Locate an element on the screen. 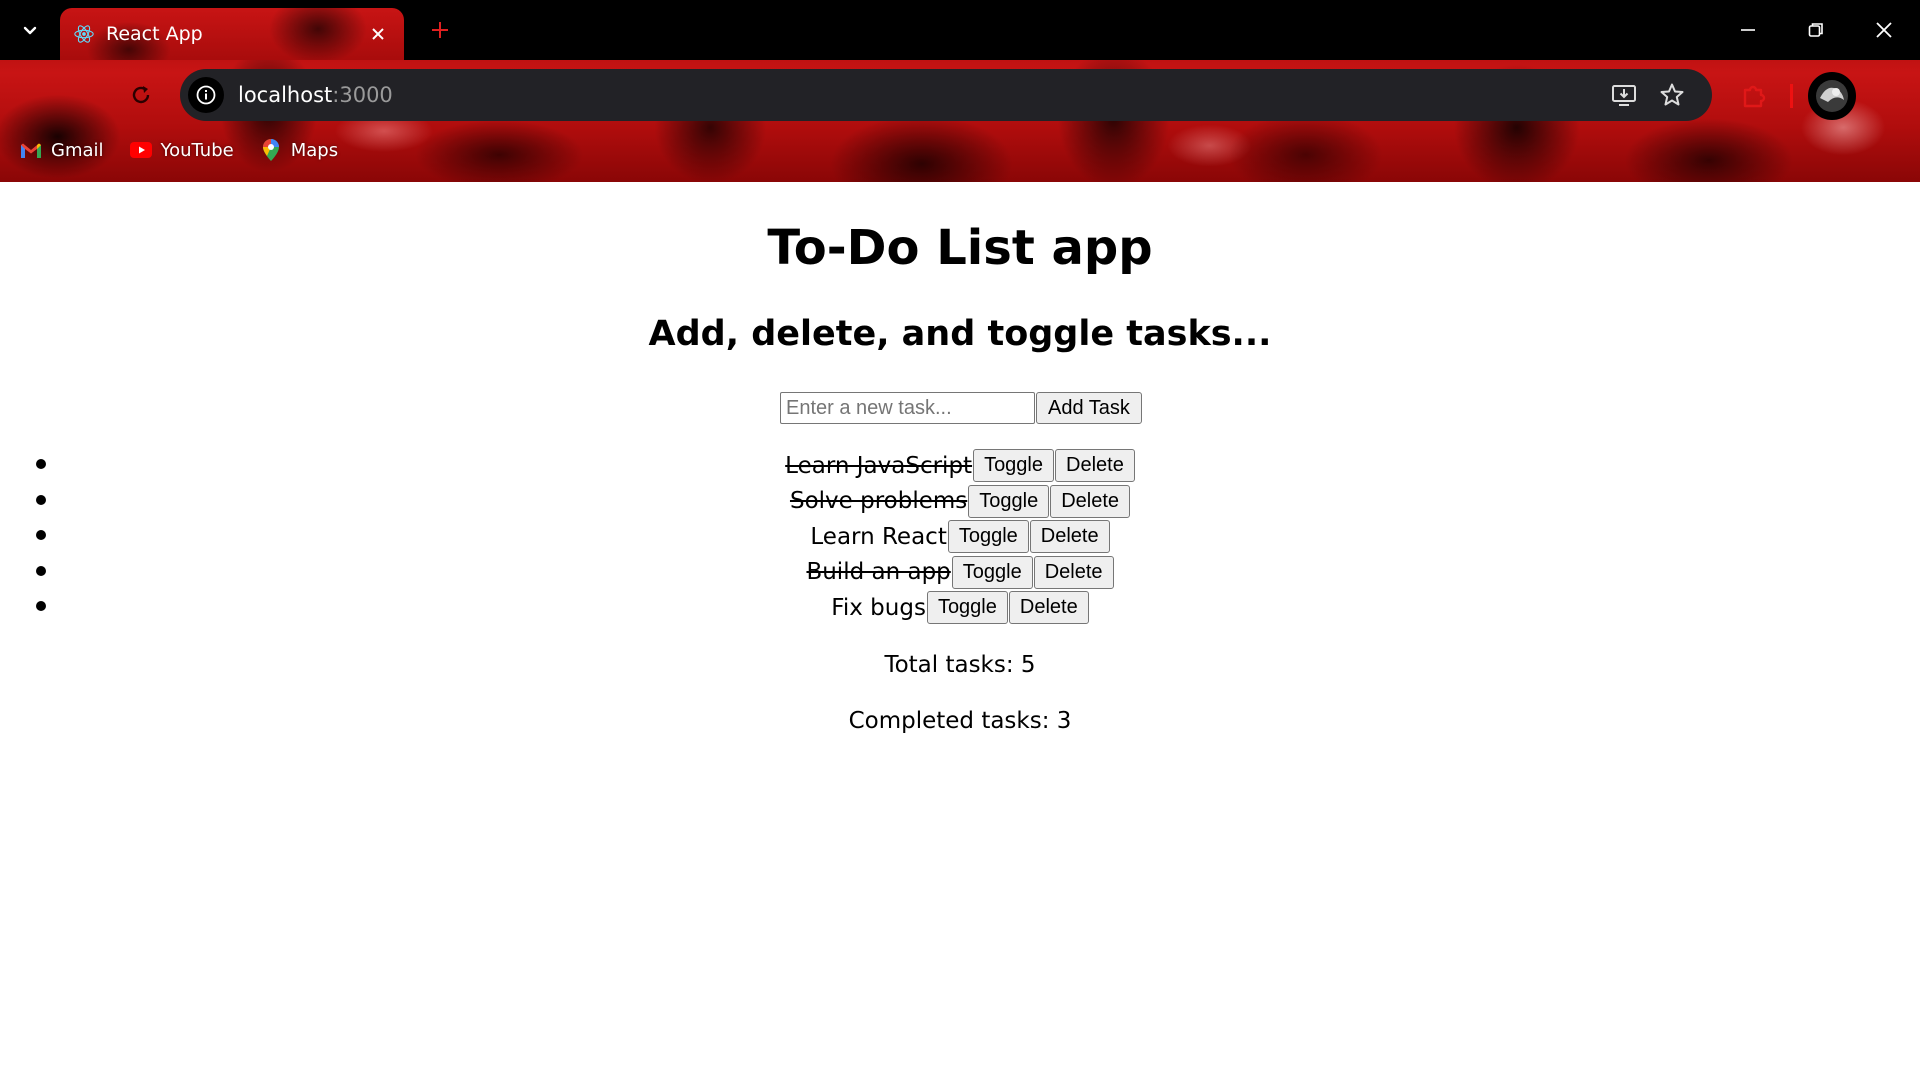  bookmark-maps: Maps is located at coordinates (299, 150).